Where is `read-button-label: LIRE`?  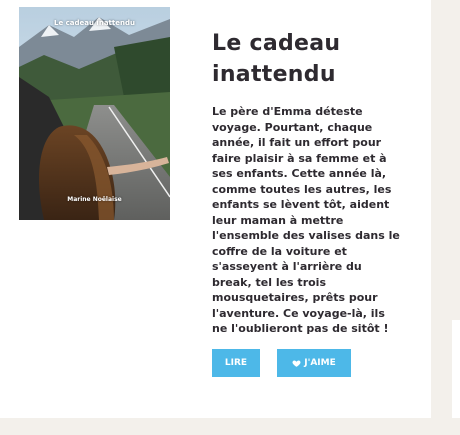
read-button-label: LIRE is located at coordinates (236, 363).